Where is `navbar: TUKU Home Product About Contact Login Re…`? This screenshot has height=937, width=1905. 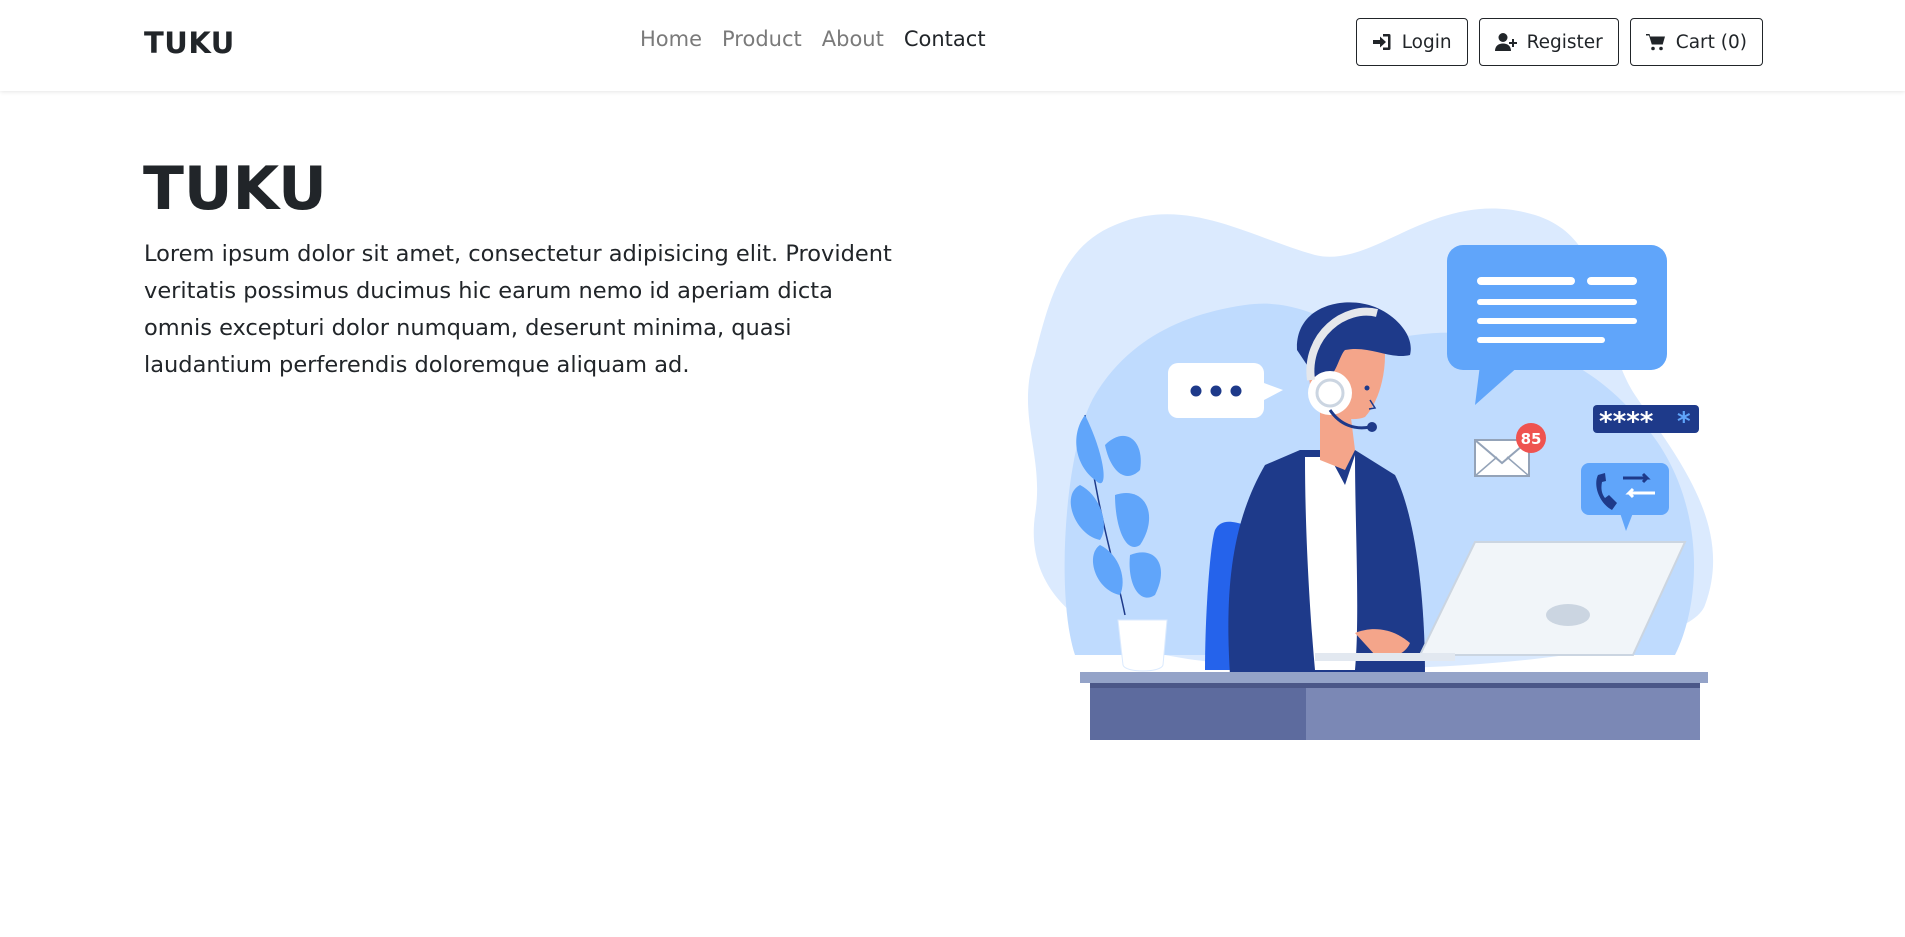
navbar: TUKU Home Product About Contact Login Re… is located at coordinates (952, 45).